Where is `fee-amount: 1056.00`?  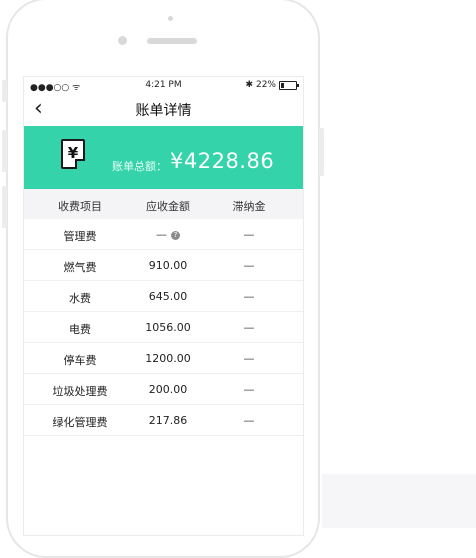 fee-amount: 1056.00 is located at coordinates (168, 327).